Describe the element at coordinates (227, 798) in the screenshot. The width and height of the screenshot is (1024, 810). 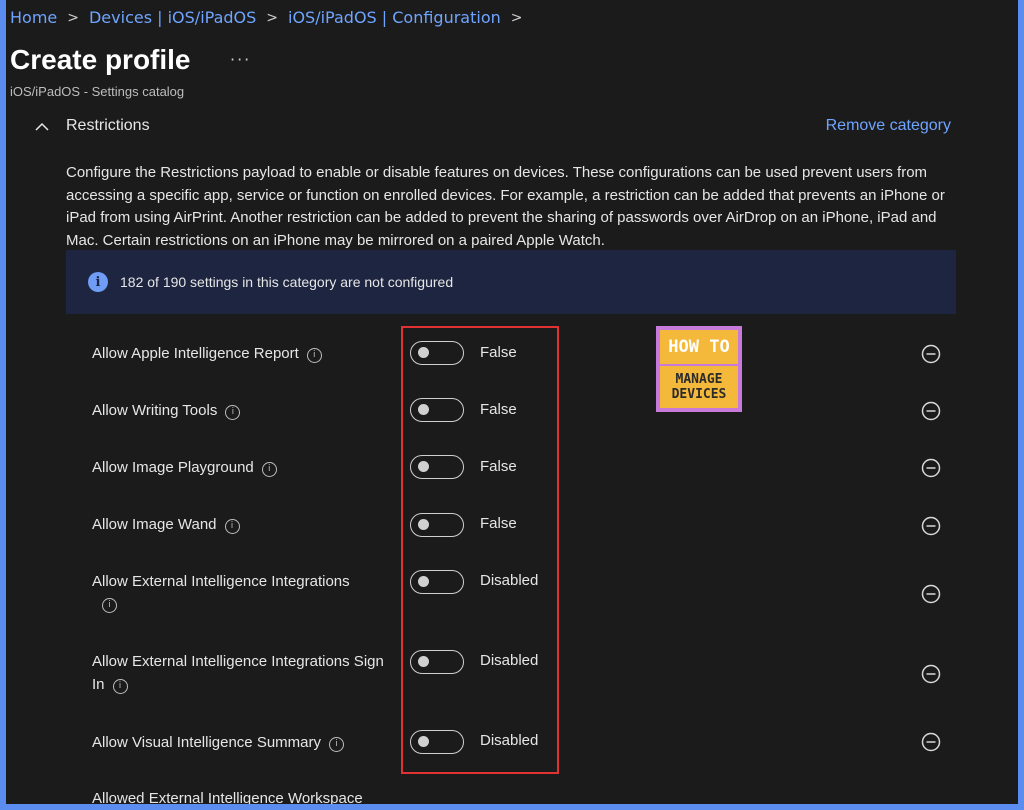
I see `setting-label-partial: Allowed External Intelligence Workspace` at that location.